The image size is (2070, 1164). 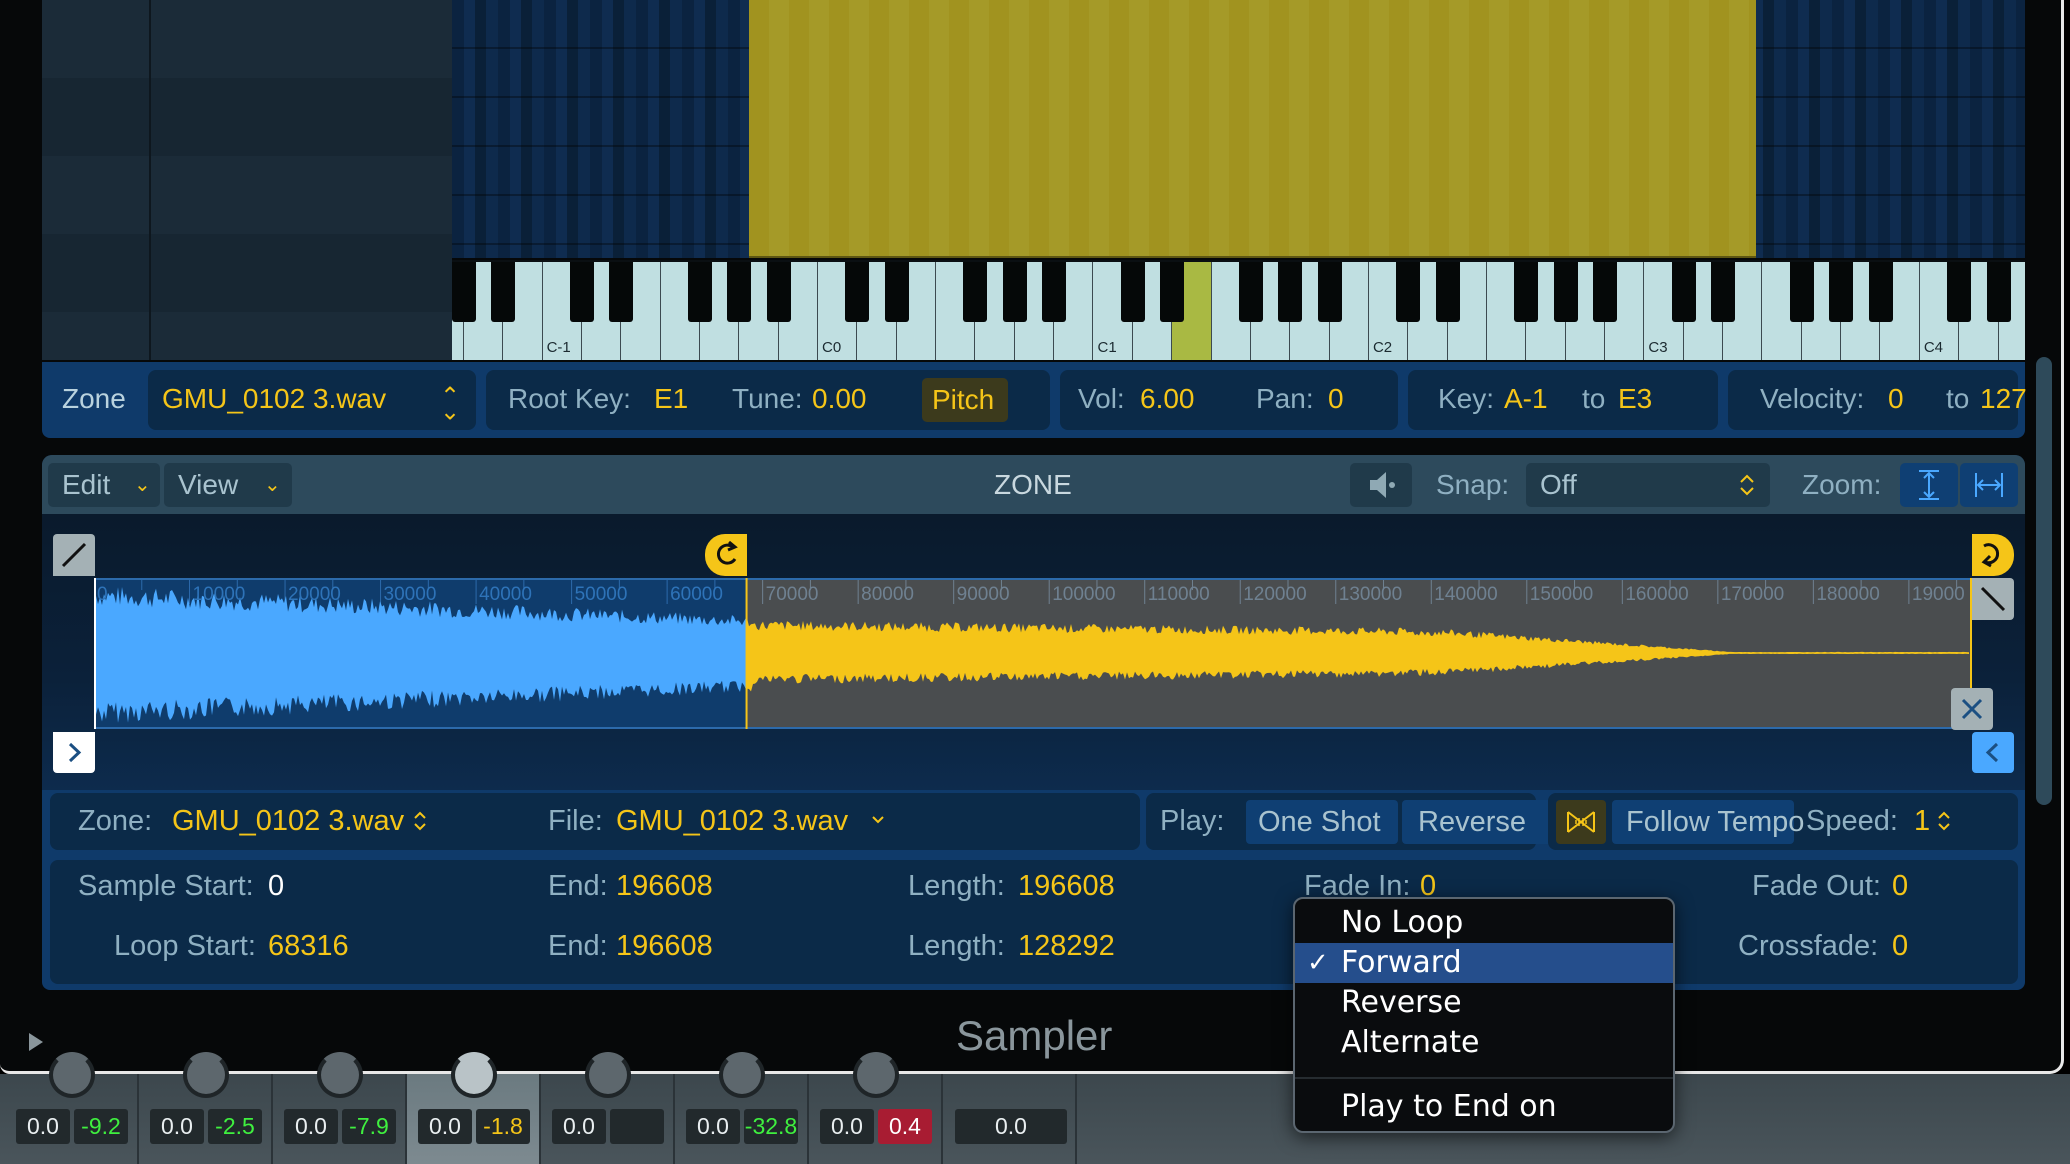 I want to click on channel-strip: 0.0 -9.2, so click(x=72, y=1108).